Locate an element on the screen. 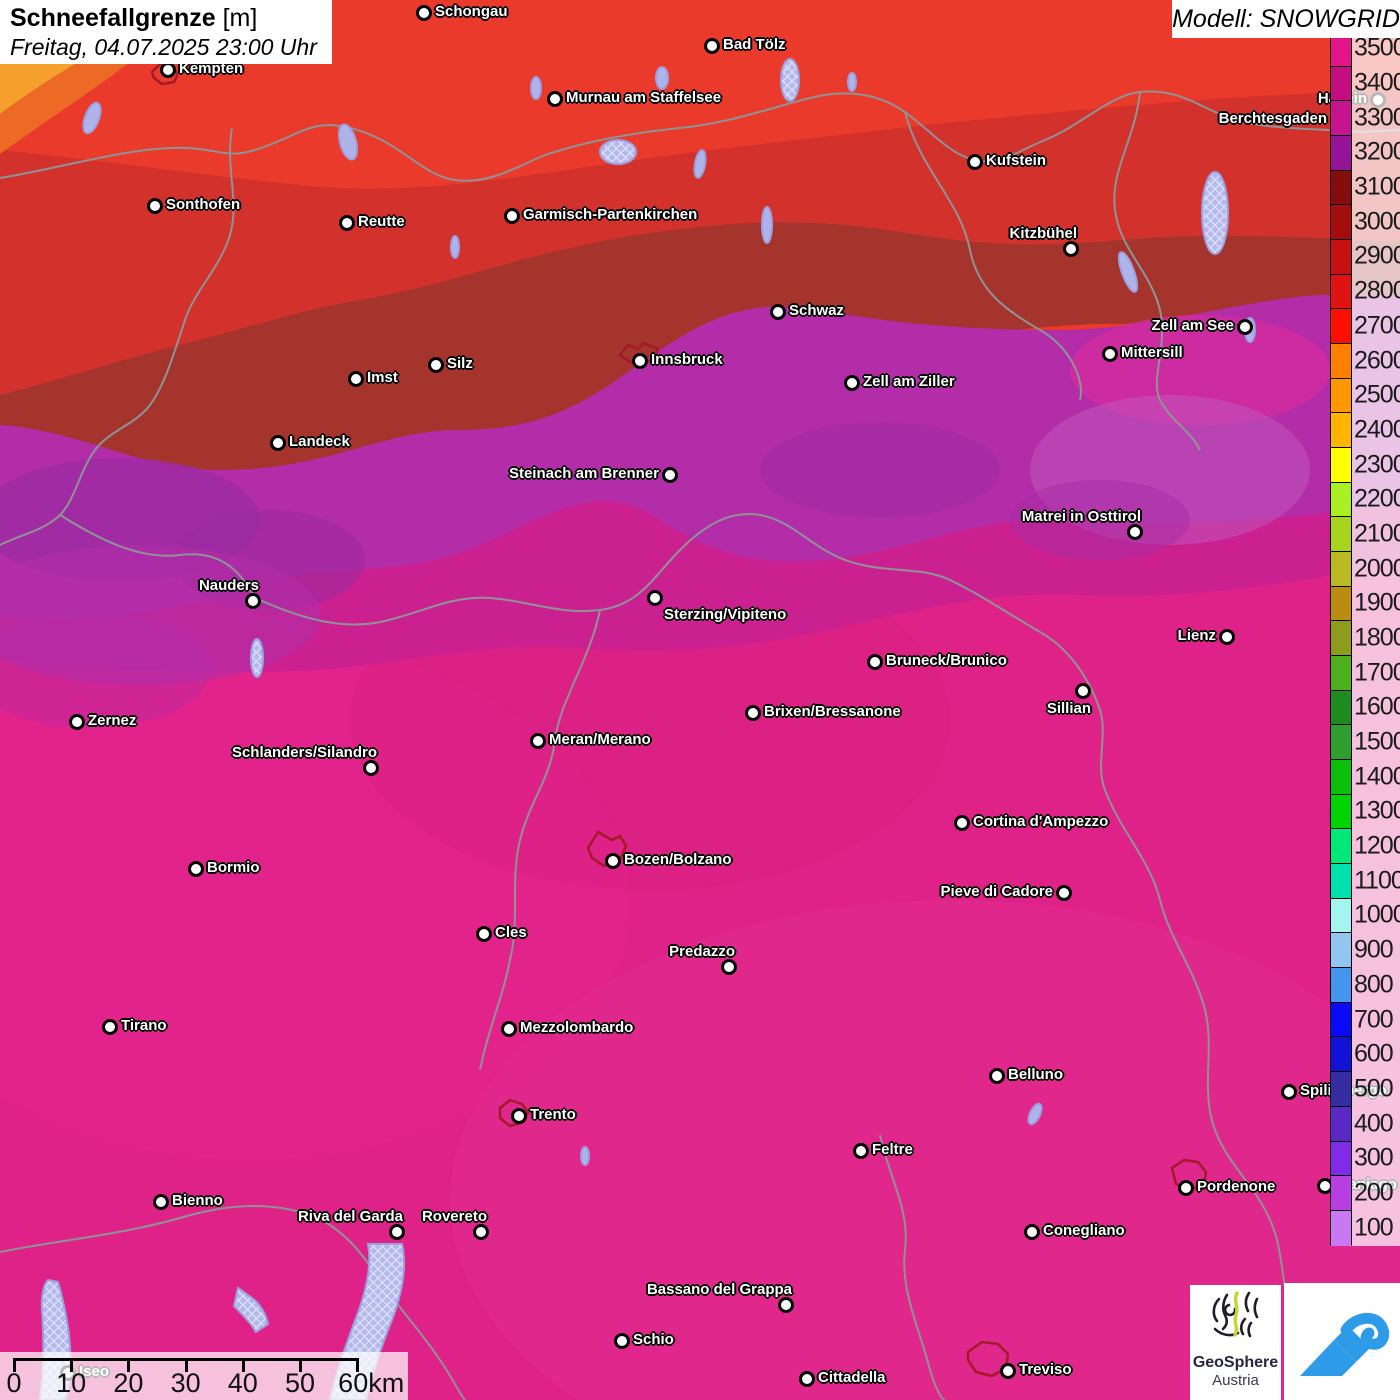 This screenshot has height=1400, width=1400. city-label: Sterzing/Vipiteno is located at coordinates (725, 614).